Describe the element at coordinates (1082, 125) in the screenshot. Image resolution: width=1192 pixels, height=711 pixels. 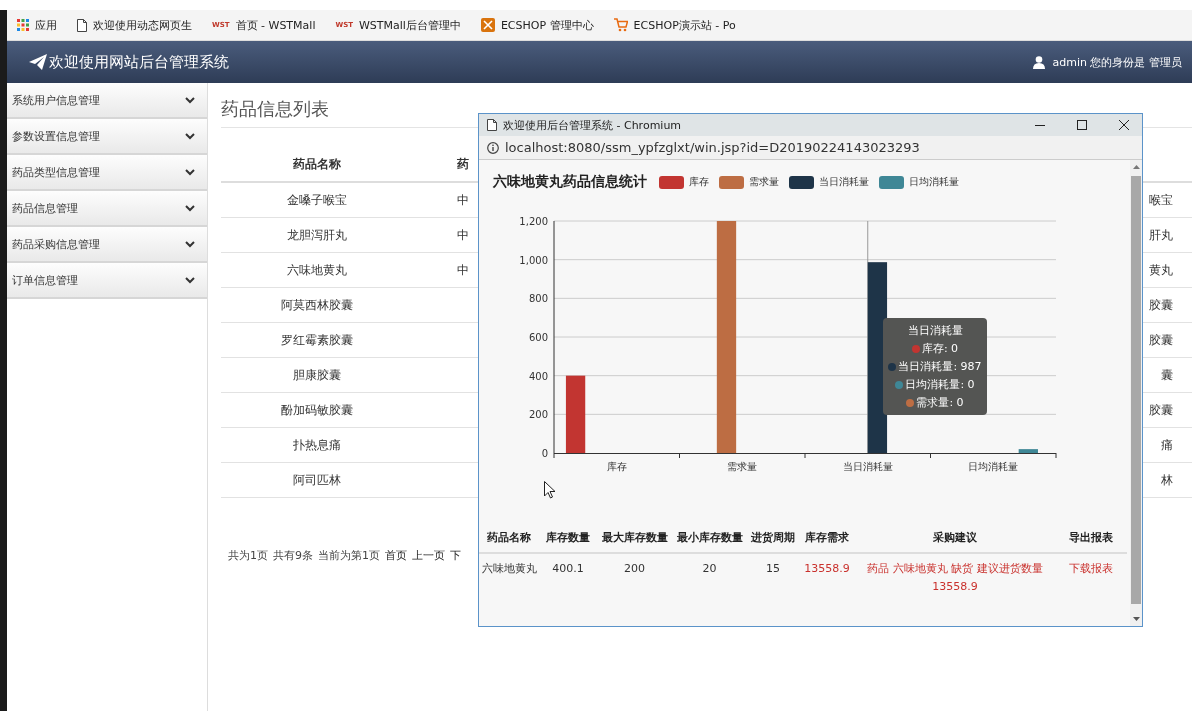
I see `maximize-icon` at that location.